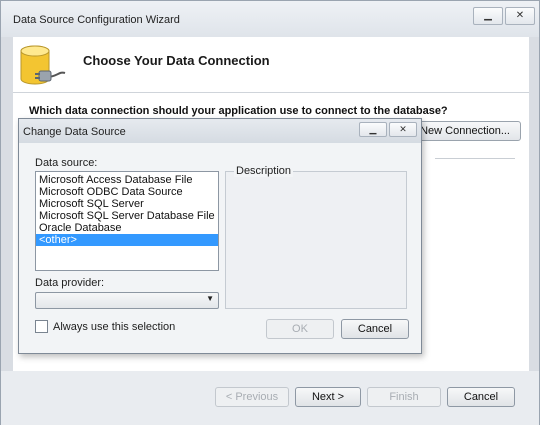  What do you see at coordinates (373, 129) in the screenshot?
I see `dialog-minimize-button: ▁` at bounding box center [373, 129].